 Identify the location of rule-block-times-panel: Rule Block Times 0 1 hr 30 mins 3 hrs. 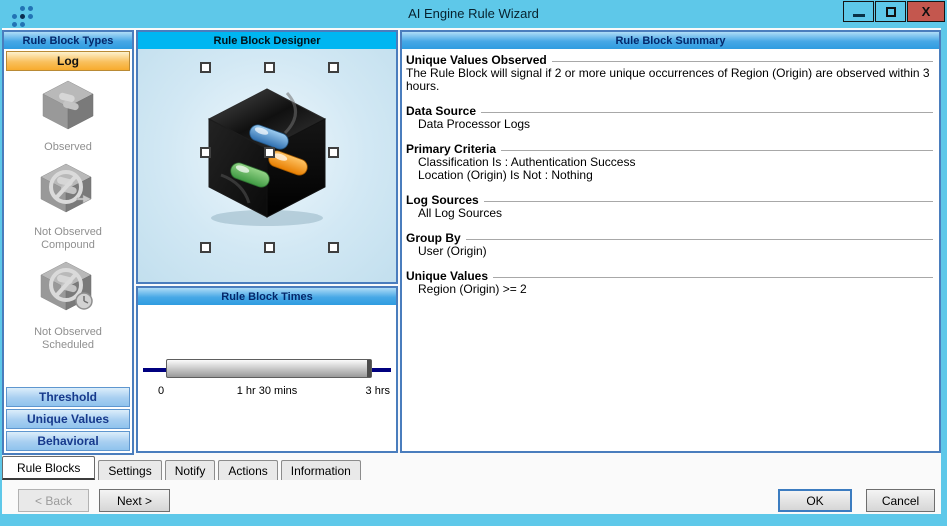
(267, 369).